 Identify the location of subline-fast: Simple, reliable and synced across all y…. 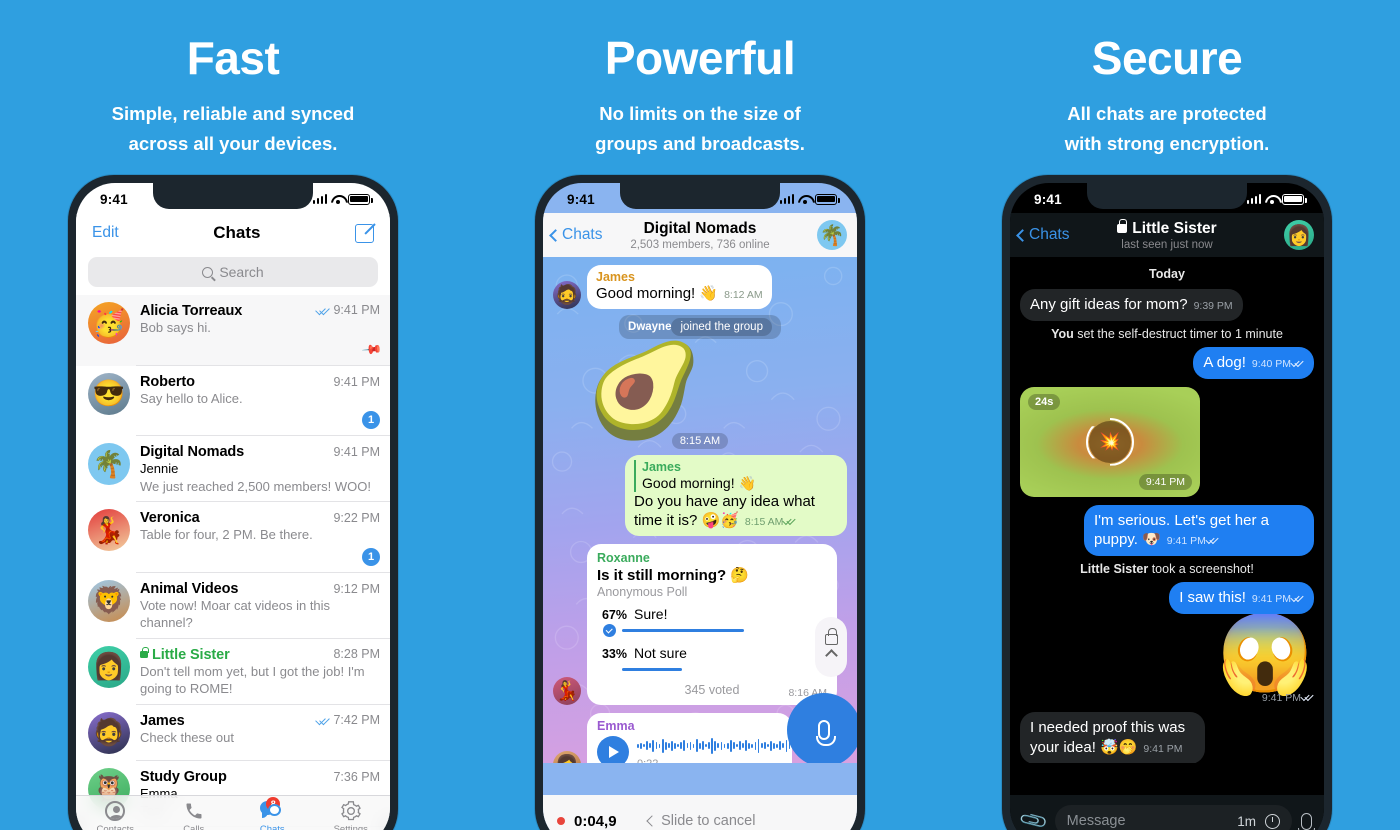
(233, 128).